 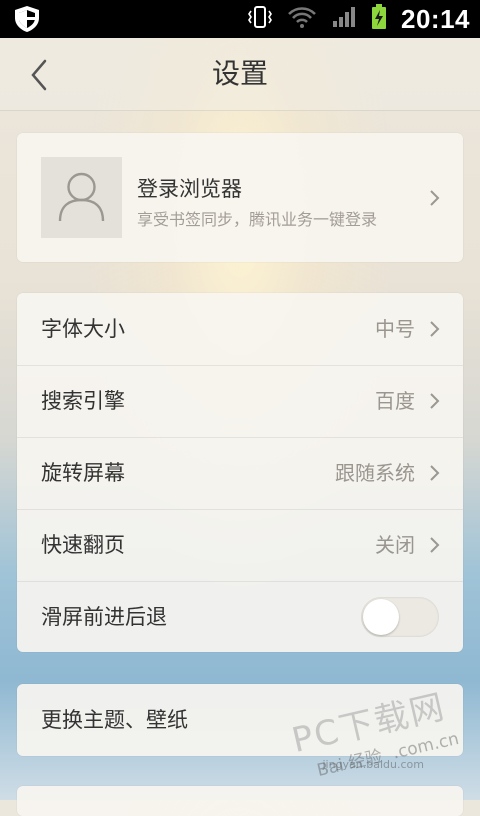 I want to click on watermark-url: jingyan.baidu.com, so click(x=373, y=764).